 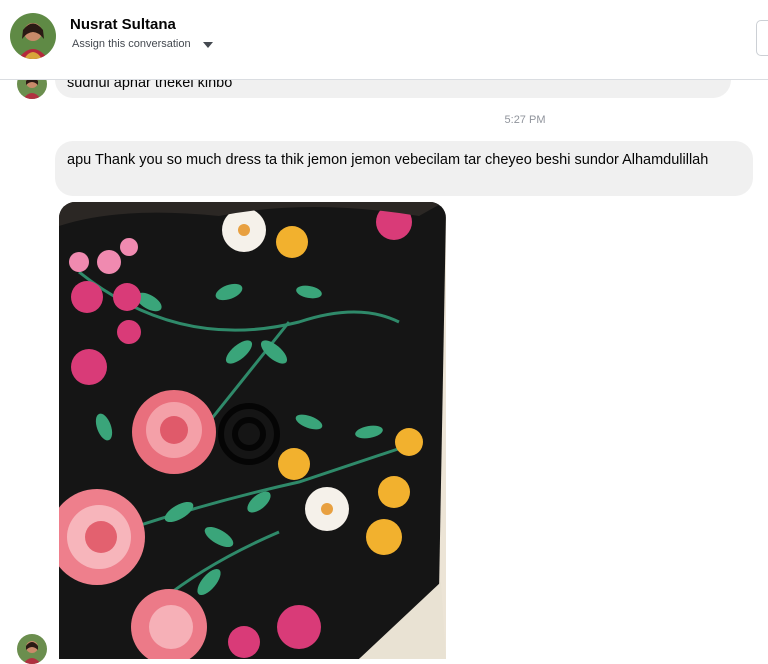 I want to click on assign-conversation-dropdown: Assign this conversation, so click(x=142, y=44).